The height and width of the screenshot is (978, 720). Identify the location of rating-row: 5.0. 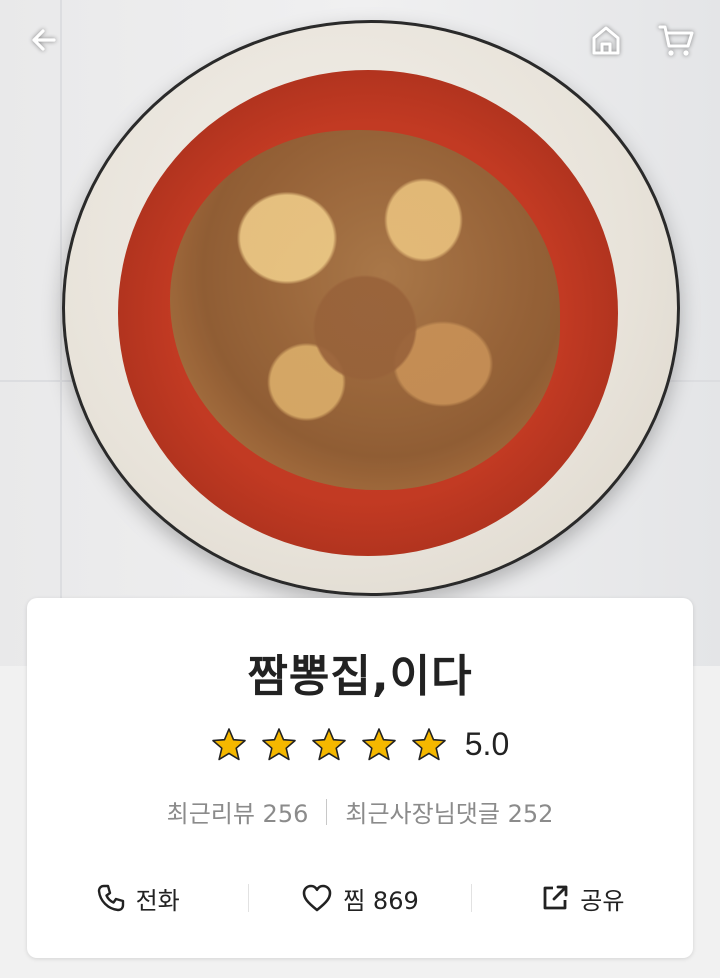
(360, 744).